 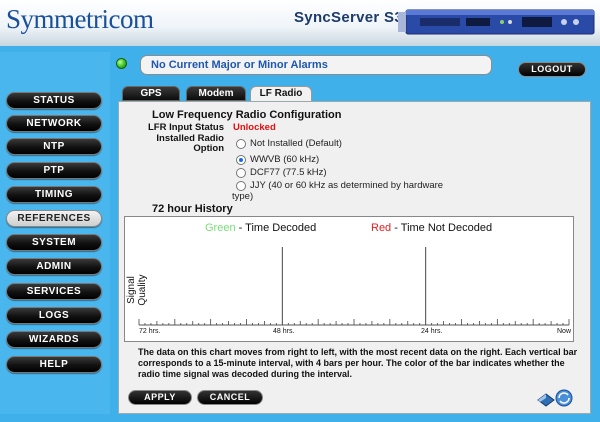 What do you see at coordinates (80, 19) in the screenshot?
I see `company-logo: Symmetricom` at bounding box center [80, 19].